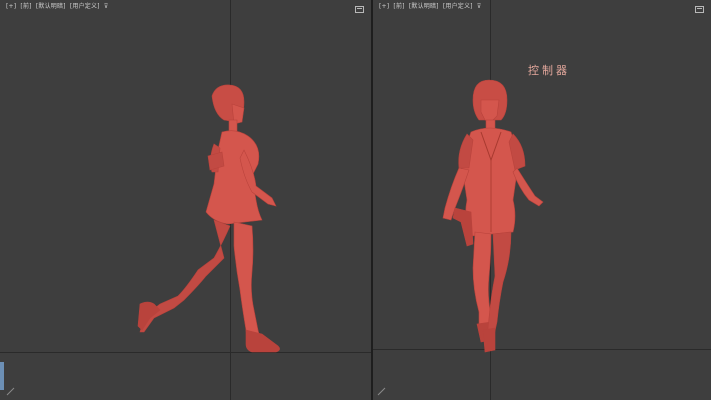  Describe the element at coordinates (208, 218) in the screenshot. I see `character-model-side-view` at that location.